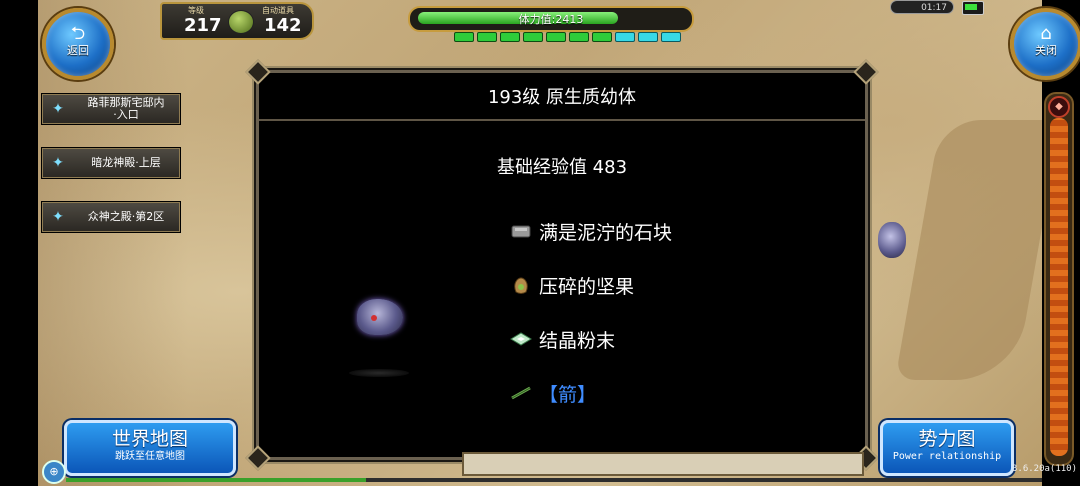  Describe the element at coordinates (973, 8) in the screenshot. I see `battery-icon` at that location.